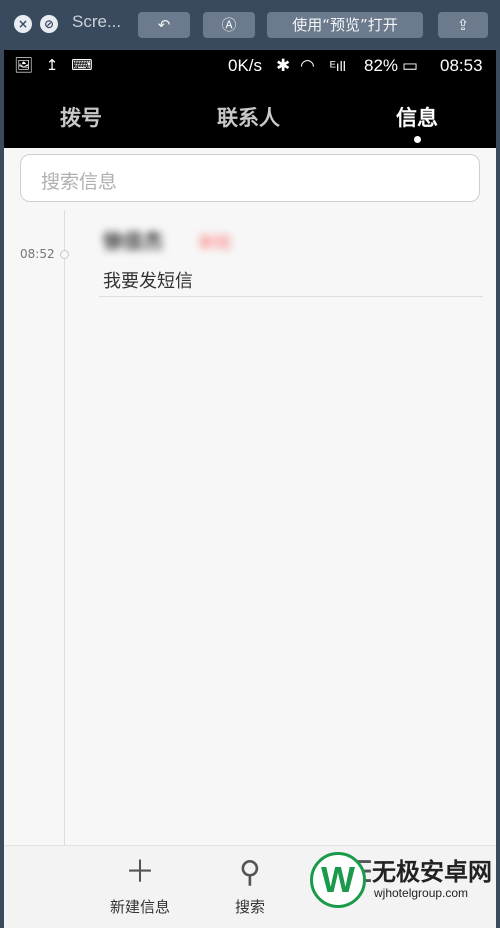 Image resolution: width=500 pixels, height=928 pixels. I want to click on quicklook-toolbar: × ⊘ Scre... ↶ Ⓐ 使用“预览”打开 ⇪, so click(250, 25).